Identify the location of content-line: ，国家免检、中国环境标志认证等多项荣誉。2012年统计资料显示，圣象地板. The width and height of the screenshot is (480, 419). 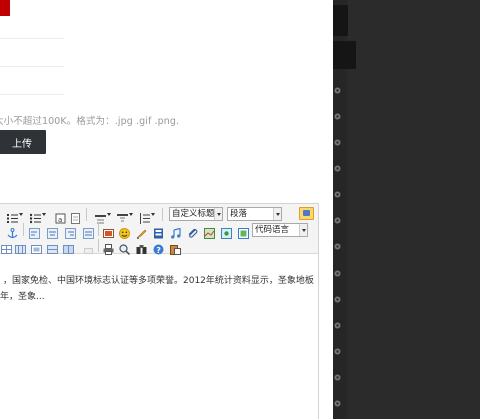
(158, 281).